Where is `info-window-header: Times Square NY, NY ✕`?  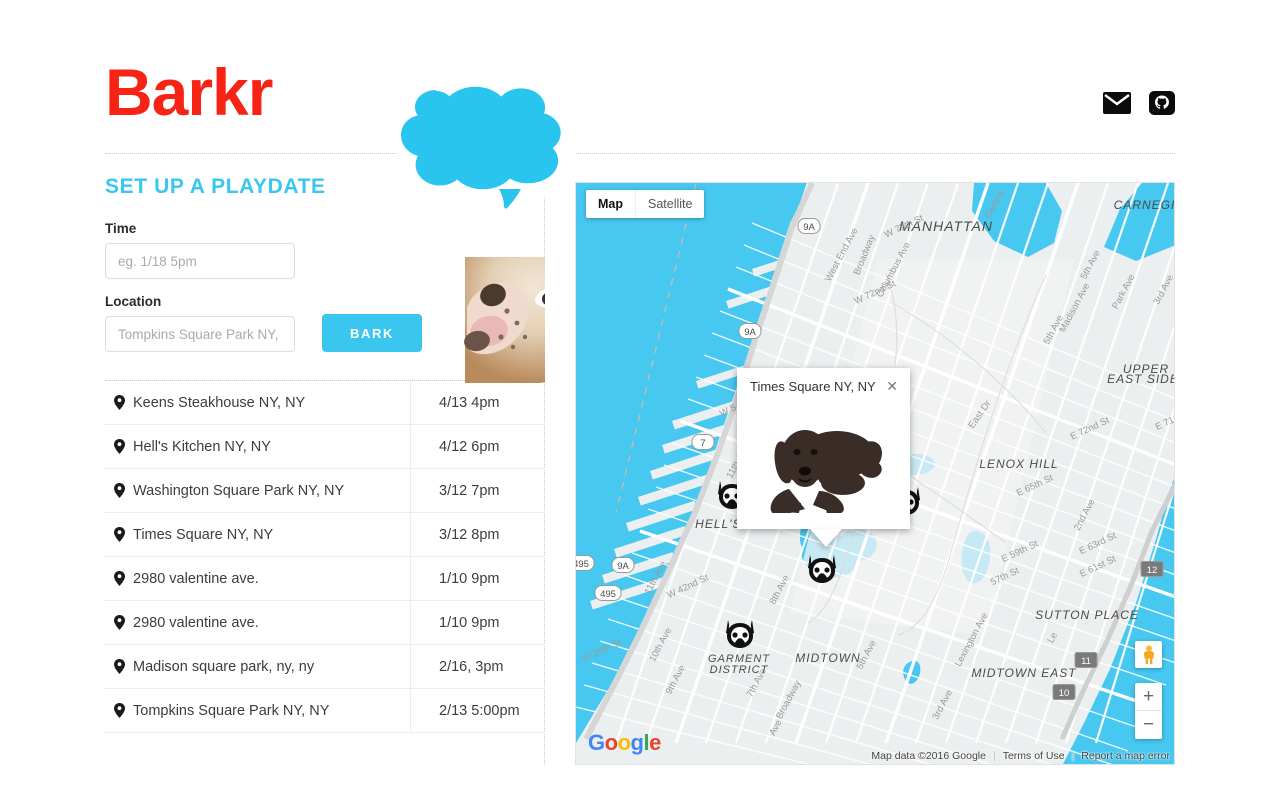
info-window-header: Times Square NY, NY ✕ is located at coordinates (823, 383).